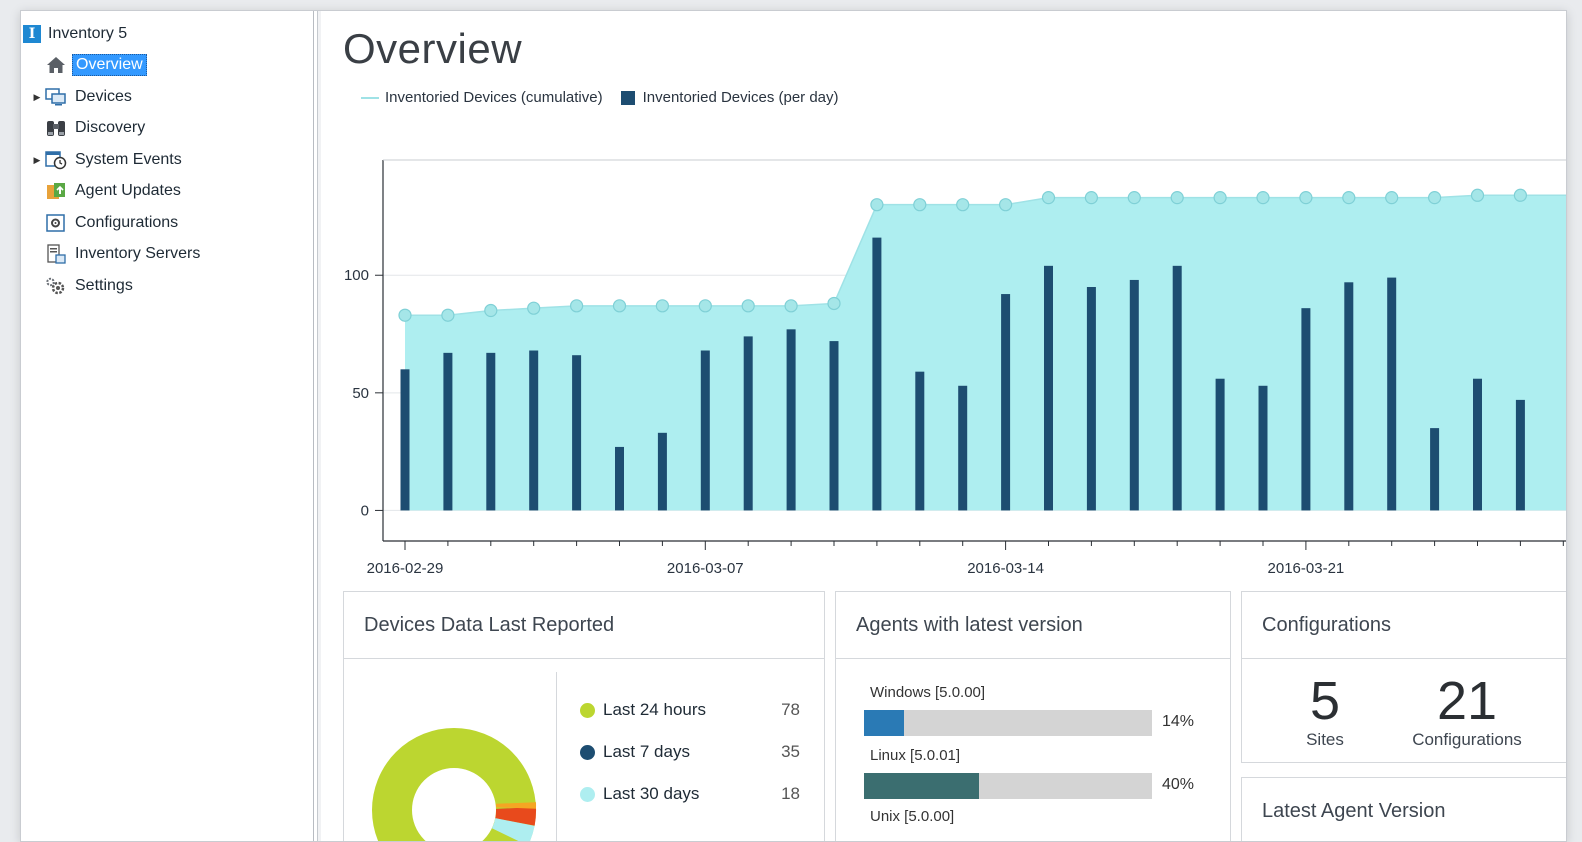 This screenshot has height=842, width=1582. Describe the element at coordinates (780, 794) in the screenshot. I see `reported-count: 18` at that location.